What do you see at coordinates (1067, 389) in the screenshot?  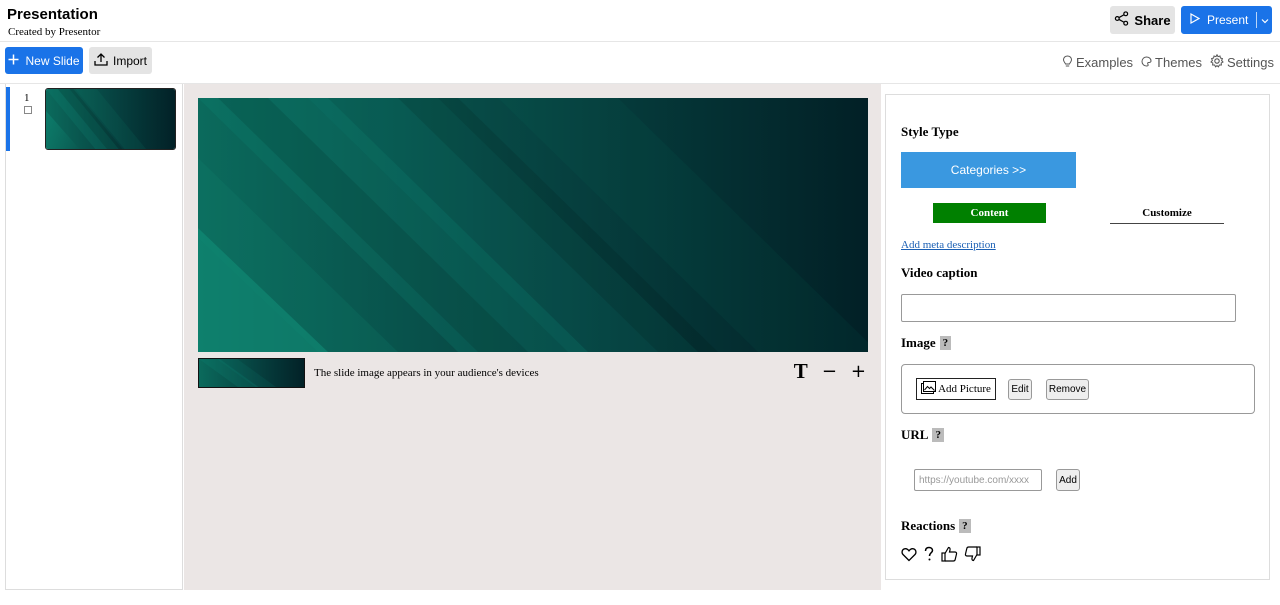 I see `remove-image-button: Remove` at bounding box center [1067, 389].